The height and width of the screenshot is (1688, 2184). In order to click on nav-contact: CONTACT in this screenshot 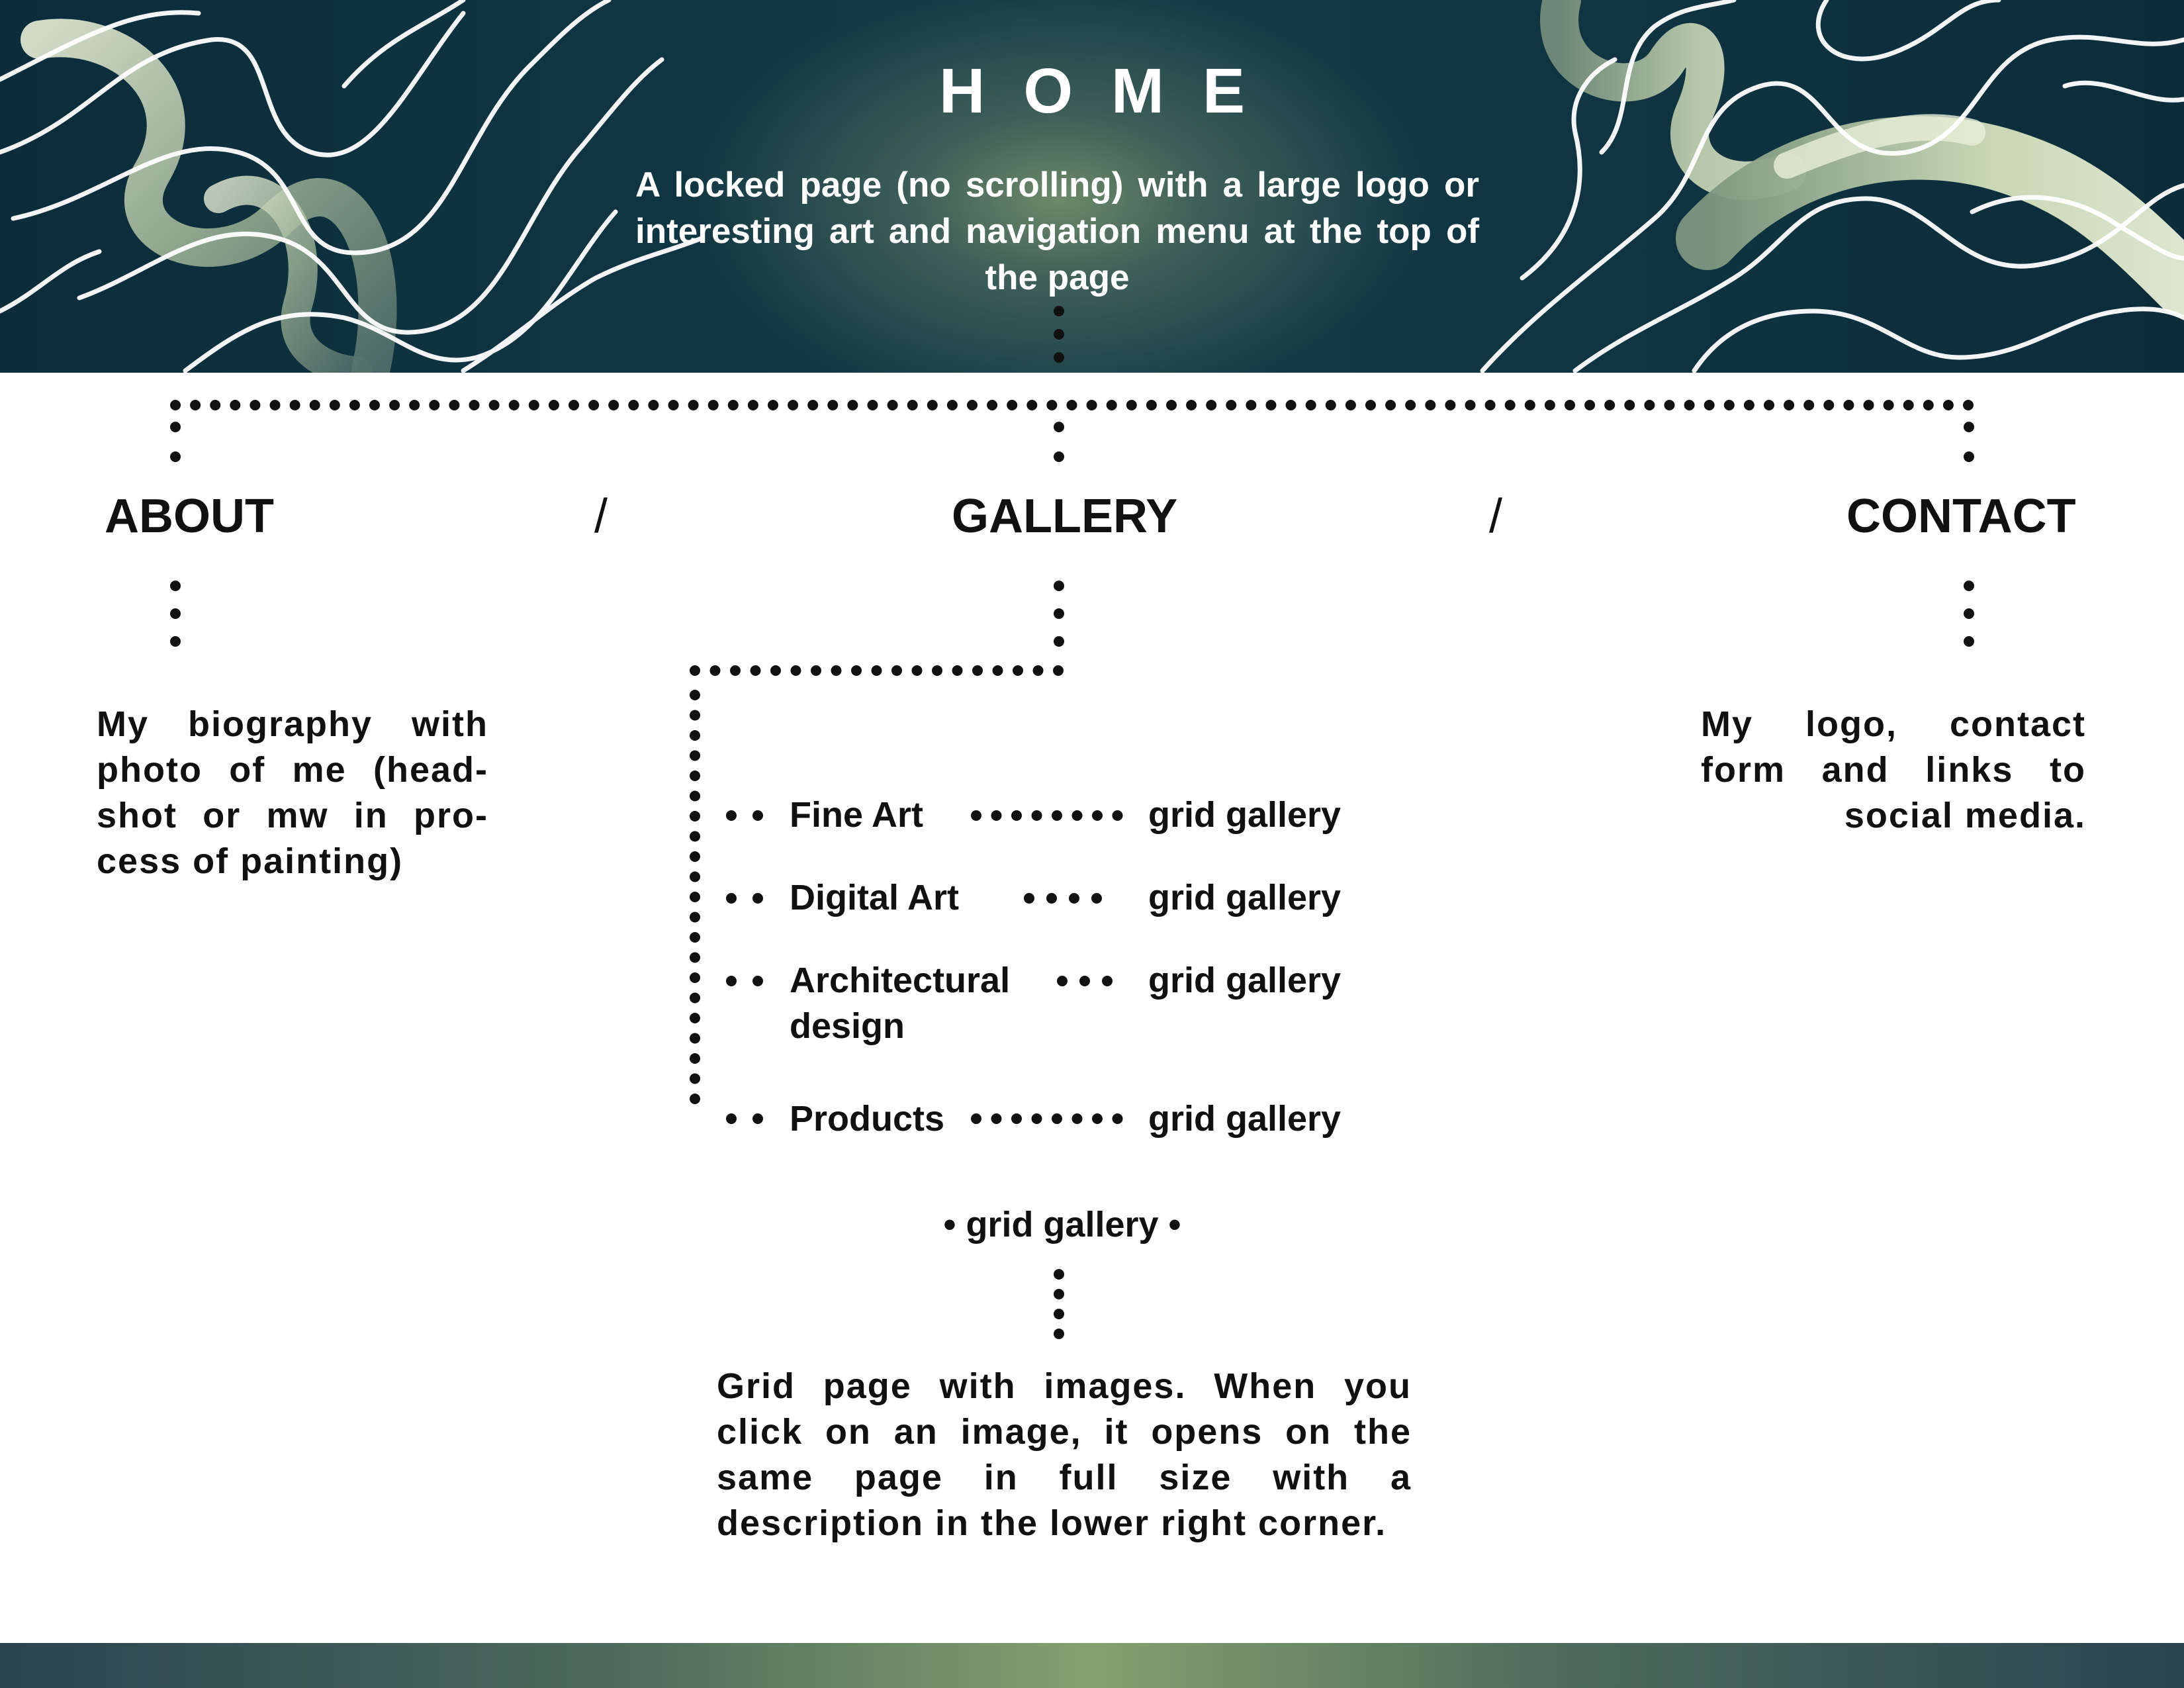, I will do `click(1961, 516)`.